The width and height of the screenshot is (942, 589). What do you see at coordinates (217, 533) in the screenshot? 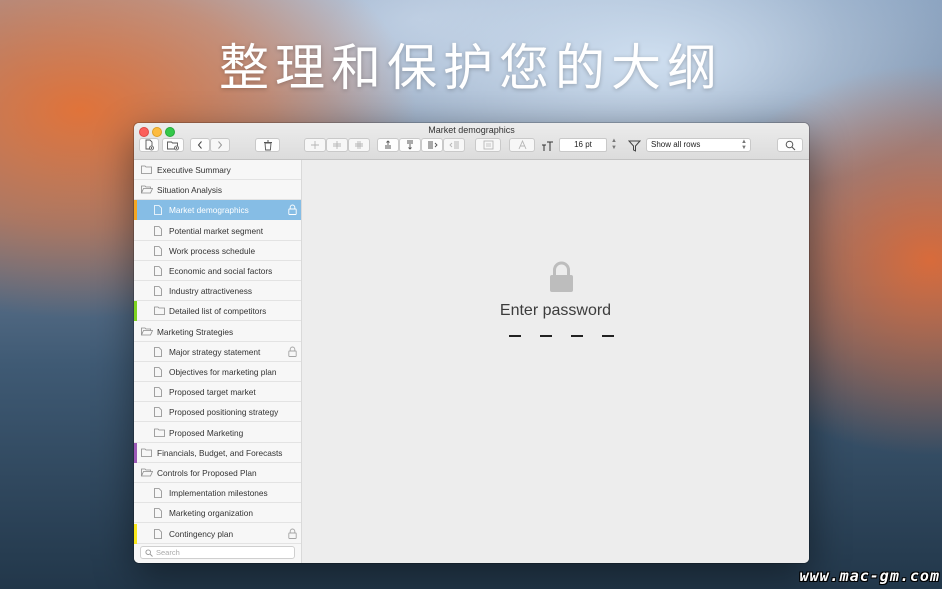
I see `outline-row: Contingency plan` at bounding box center [217, 533].